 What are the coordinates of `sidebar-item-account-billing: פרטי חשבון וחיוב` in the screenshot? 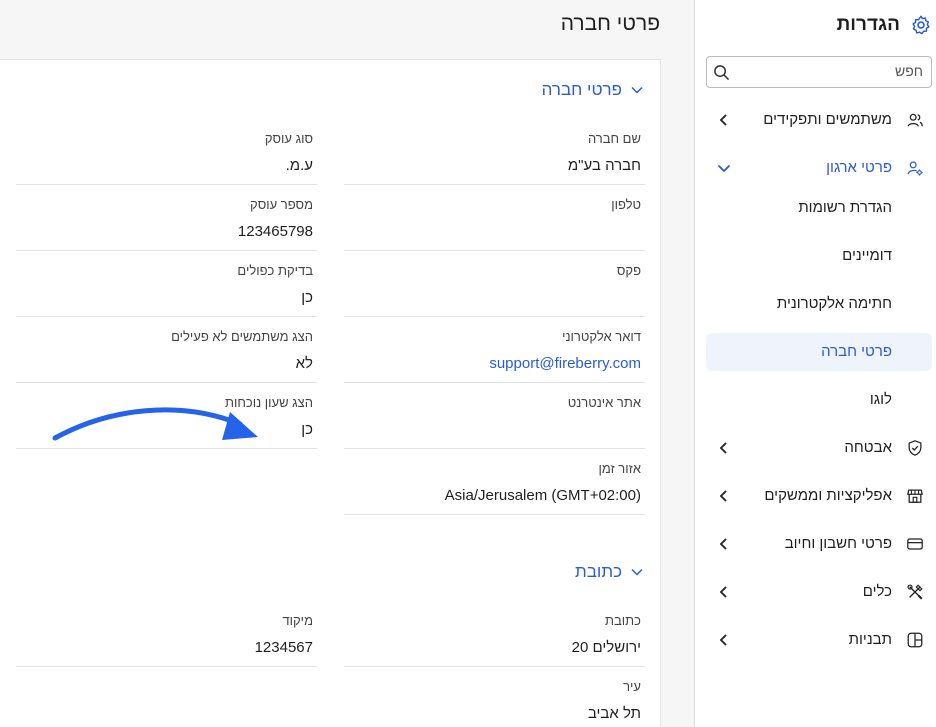 It's located at (819, 544).